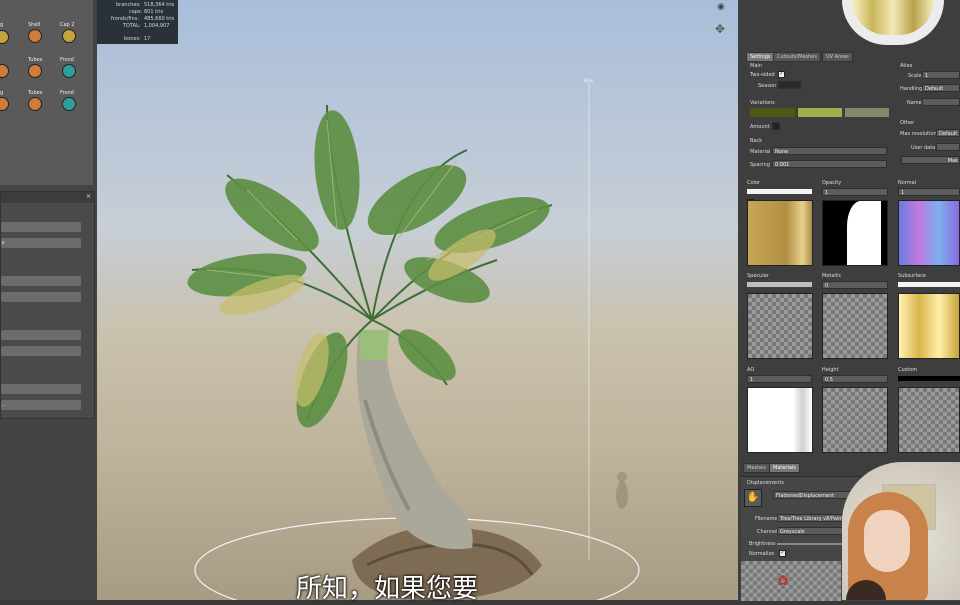 The image size is (960, 605). What do you see at coordinates (784, 468) in the screenshot?
I see `tab-materials: Materials` at bounding box center [784, 468].